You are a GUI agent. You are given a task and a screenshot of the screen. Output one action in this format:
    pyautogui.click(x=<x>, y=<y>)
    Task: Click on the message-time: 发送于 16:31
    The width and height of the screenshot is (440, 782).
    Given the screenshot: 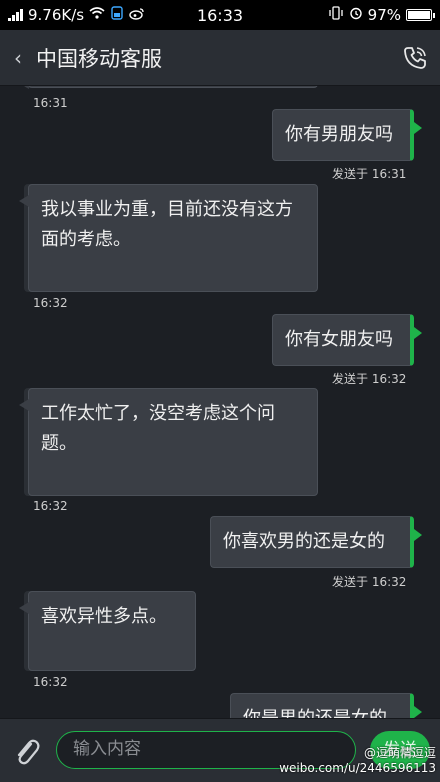 What is the action you would take?
    pyautogui.click(x=369, y=174)
    